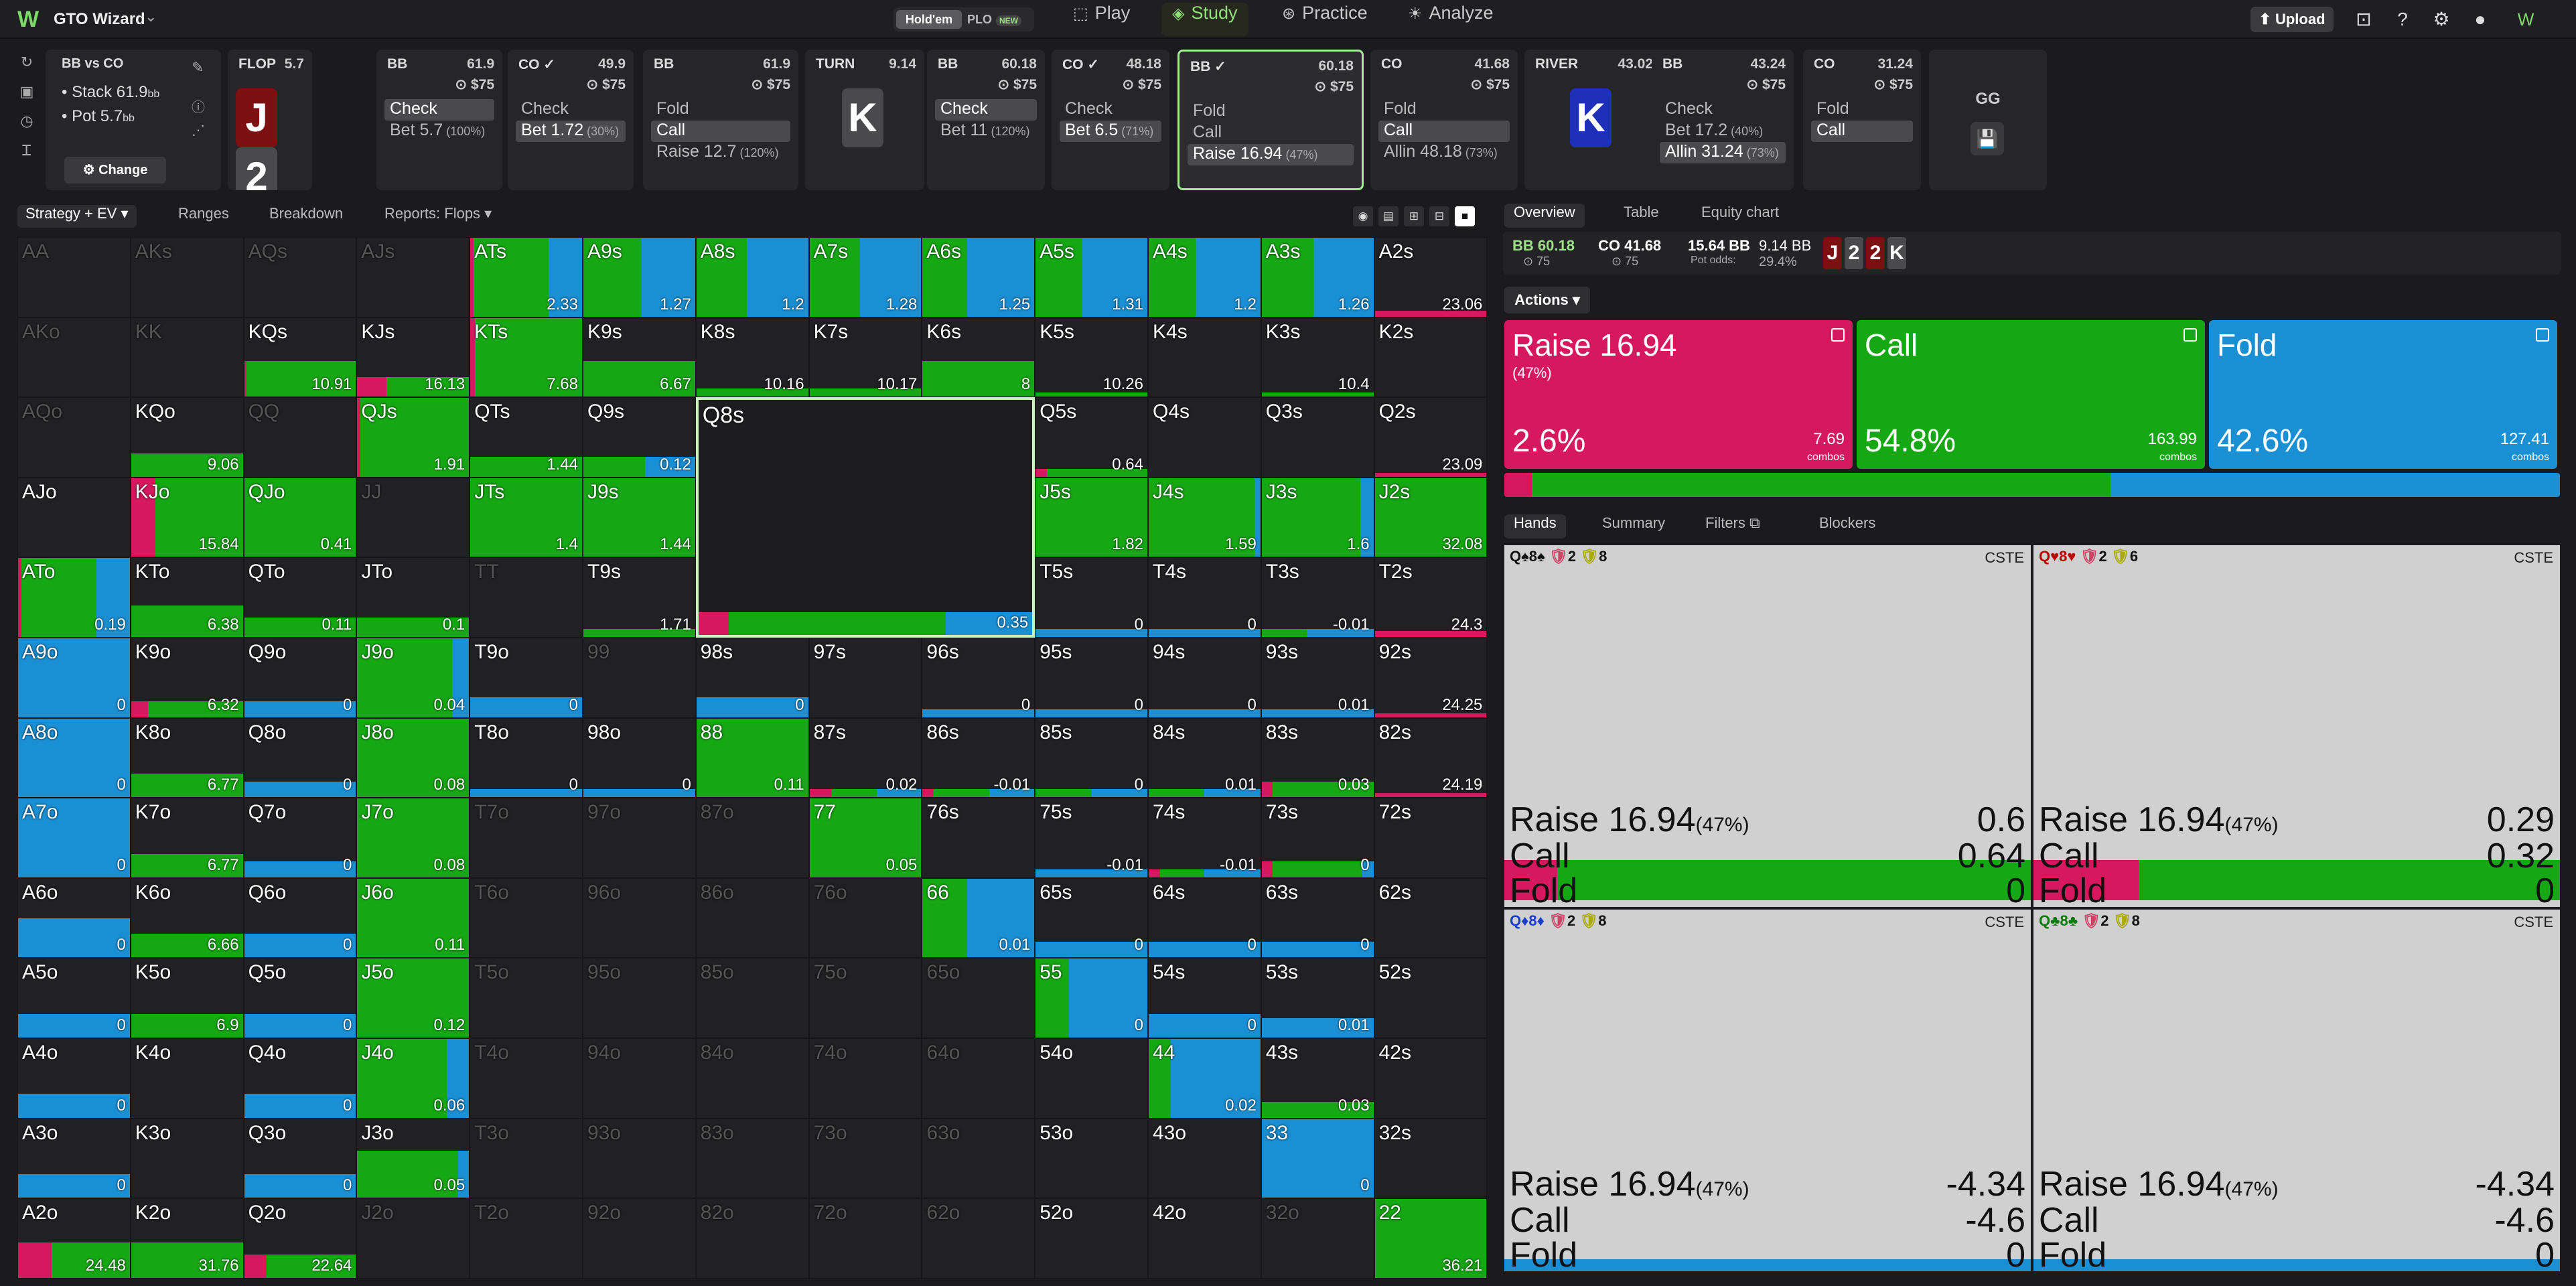  What do you see at coordinates (1723, 152) in the screenshot?
I see `step-action: Allin 31.24 (73%)` at bounding box center [1723, 152].